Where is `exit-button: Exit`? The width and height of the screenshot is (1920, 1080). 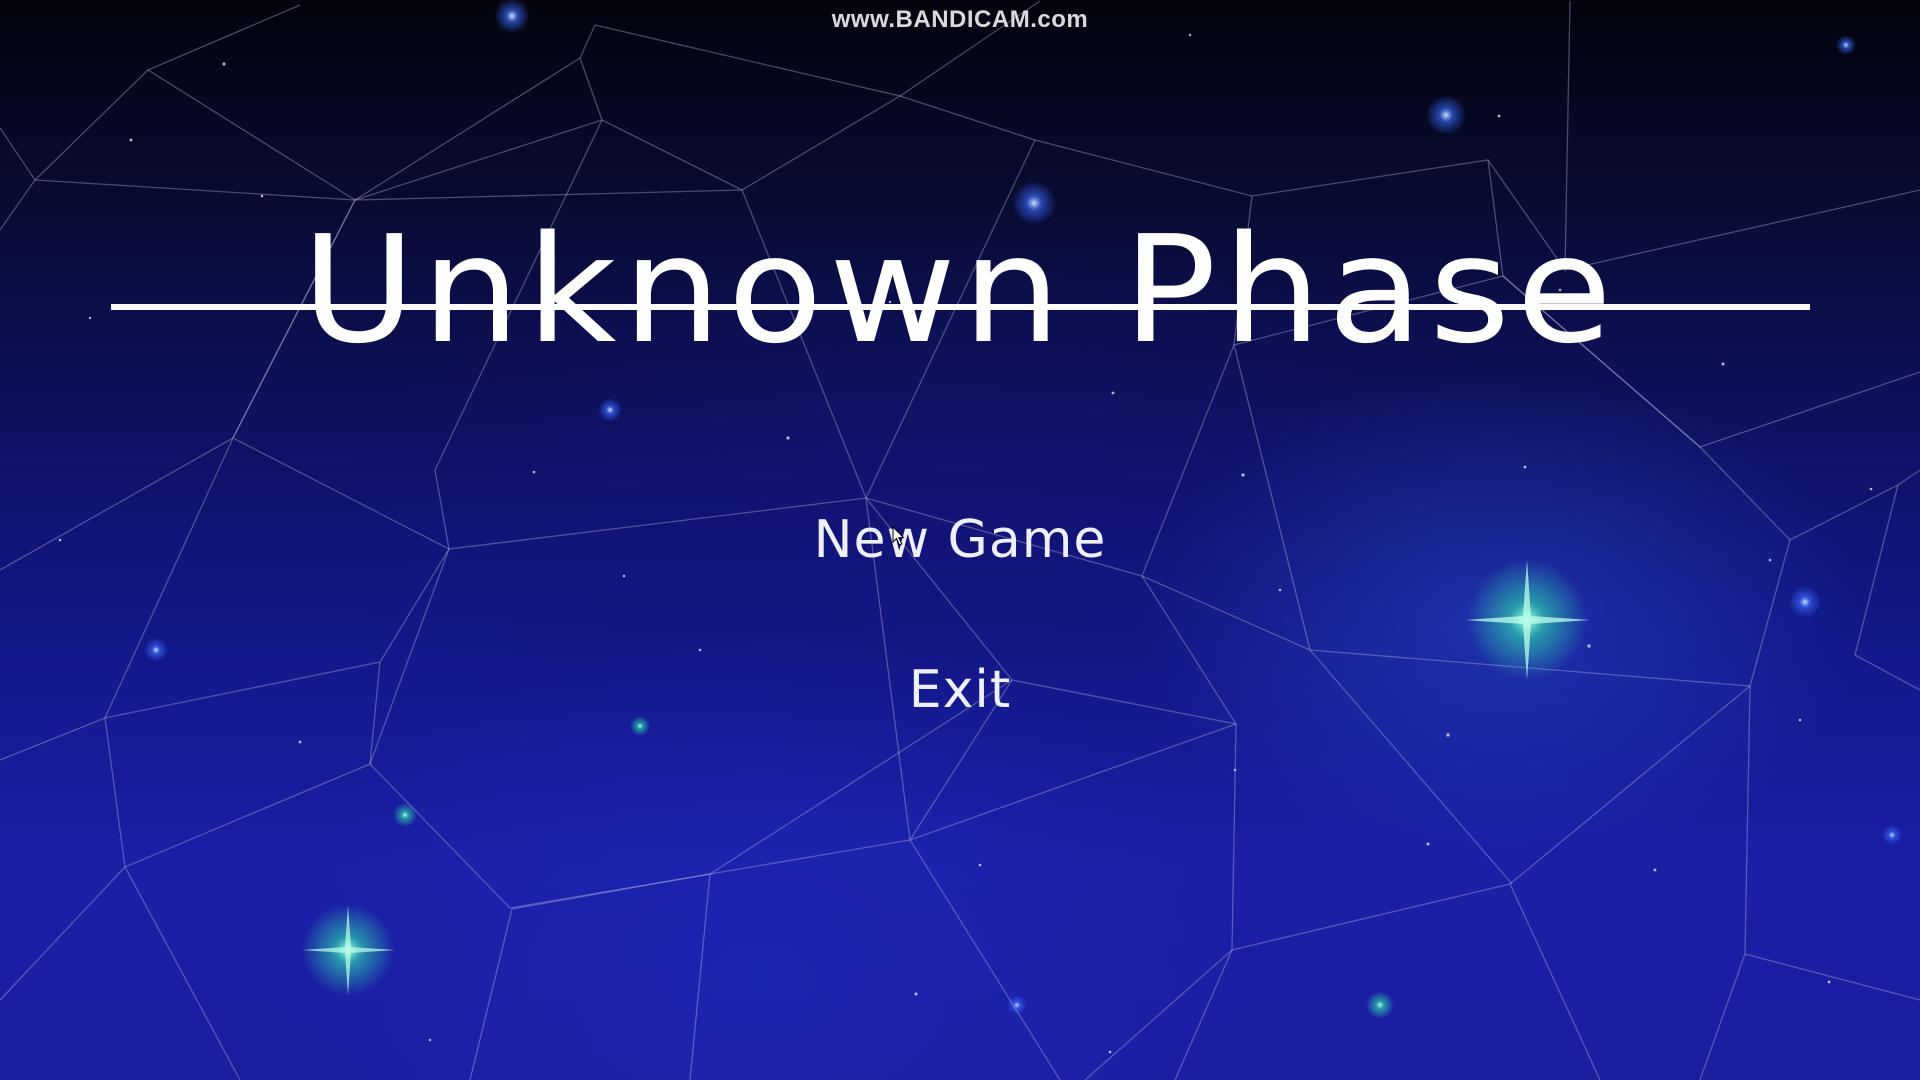
exit-button: Exit is located at coordinates (960, 690).